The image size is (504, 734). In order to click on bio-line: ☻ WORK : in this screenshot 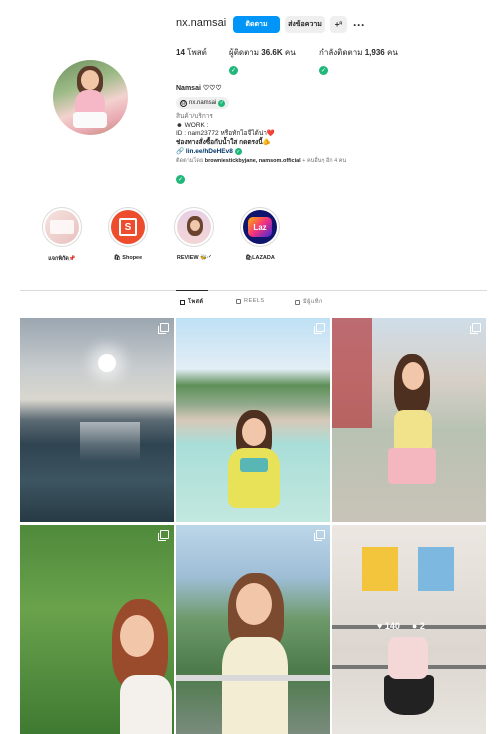, I will do `click(192, 125)`.